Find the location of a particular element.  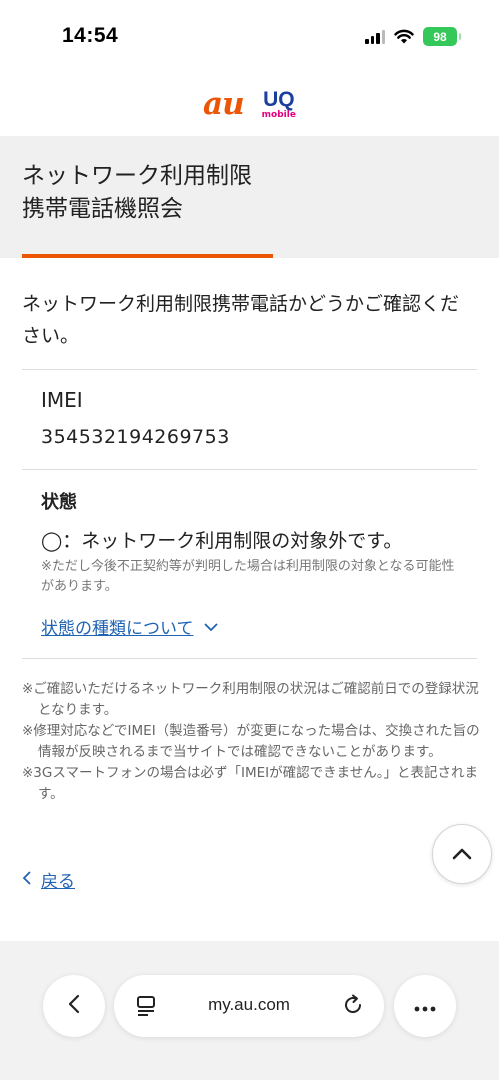

wifi-icon is located at coordinates (404, 36).